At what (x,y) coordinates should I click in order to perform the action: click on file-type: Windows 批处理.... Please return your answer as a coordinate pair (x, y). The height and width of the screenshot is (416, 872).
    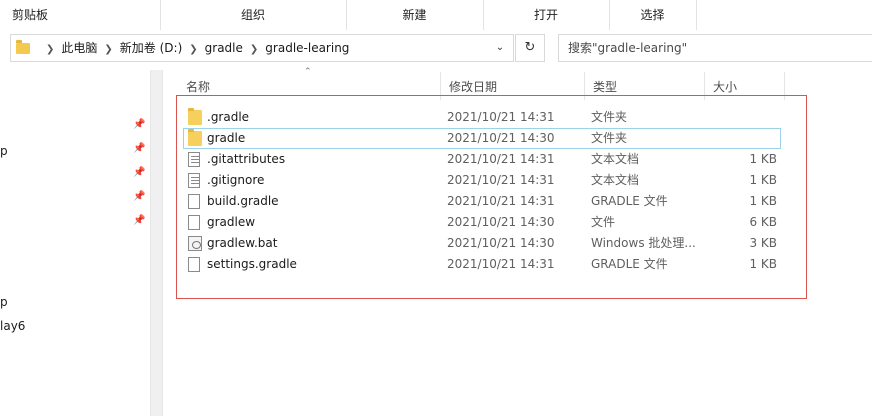
    Looking at the image, I should click on (643, 243).